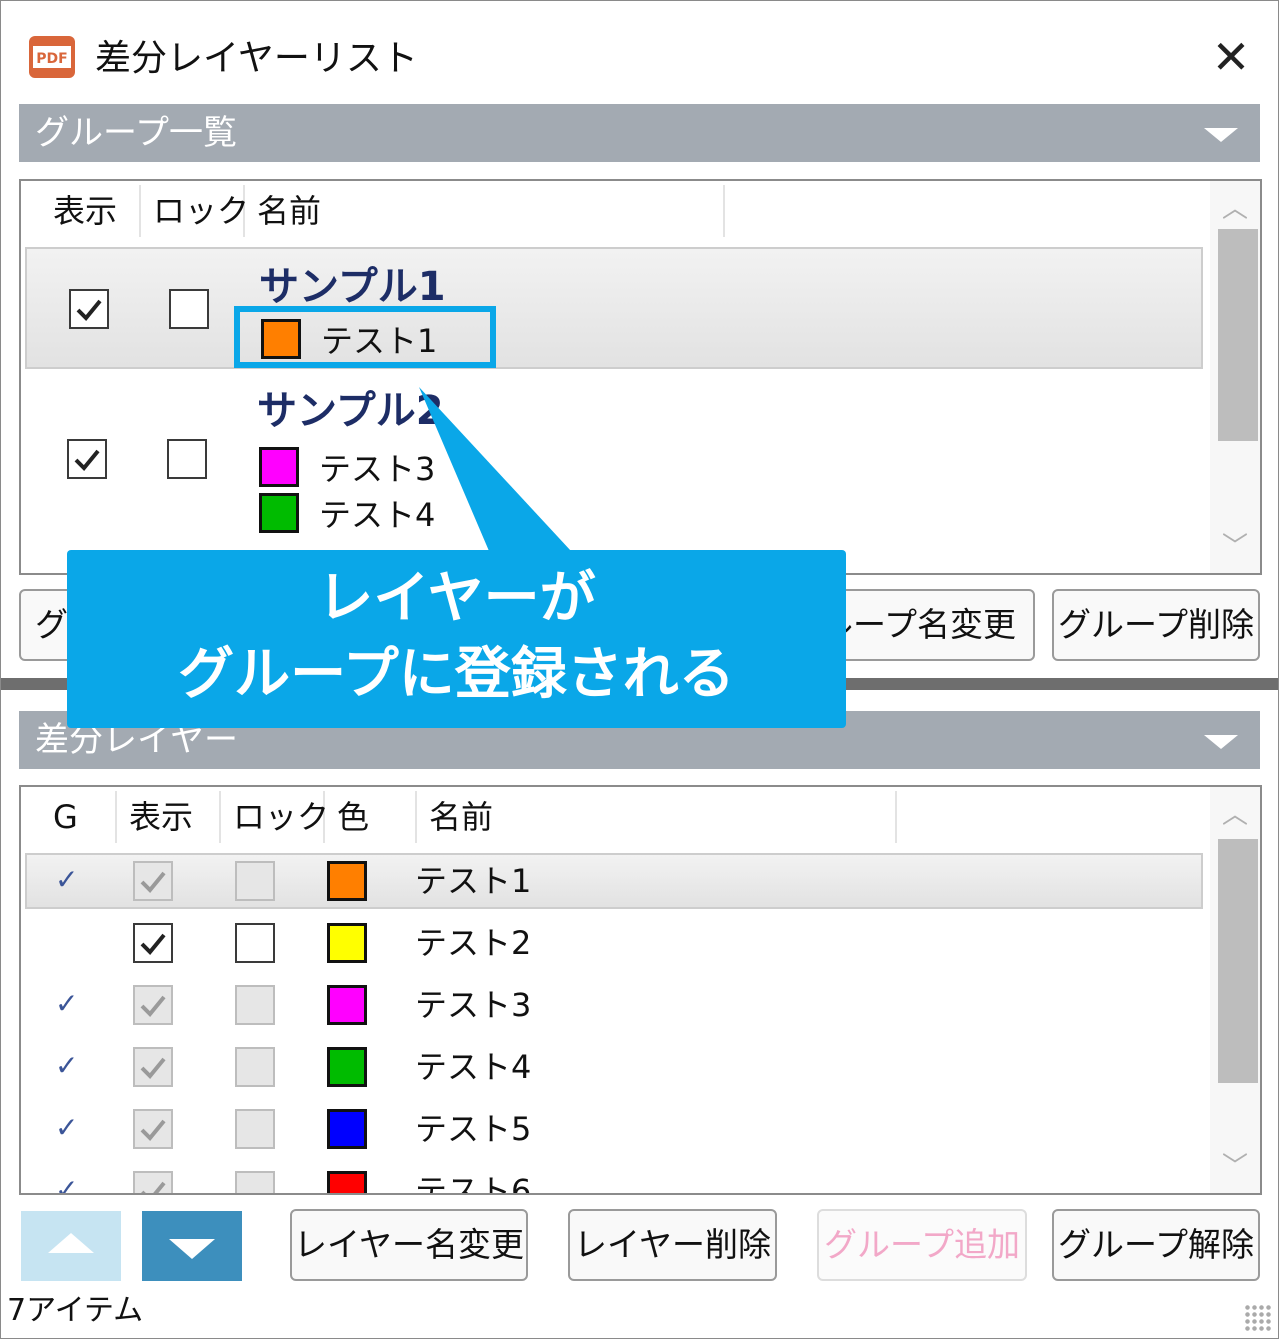 This screenshot has width=1279, height=1339. I want to click on remove-from-group-button-label: グループ解除, so click(1156, 1244).